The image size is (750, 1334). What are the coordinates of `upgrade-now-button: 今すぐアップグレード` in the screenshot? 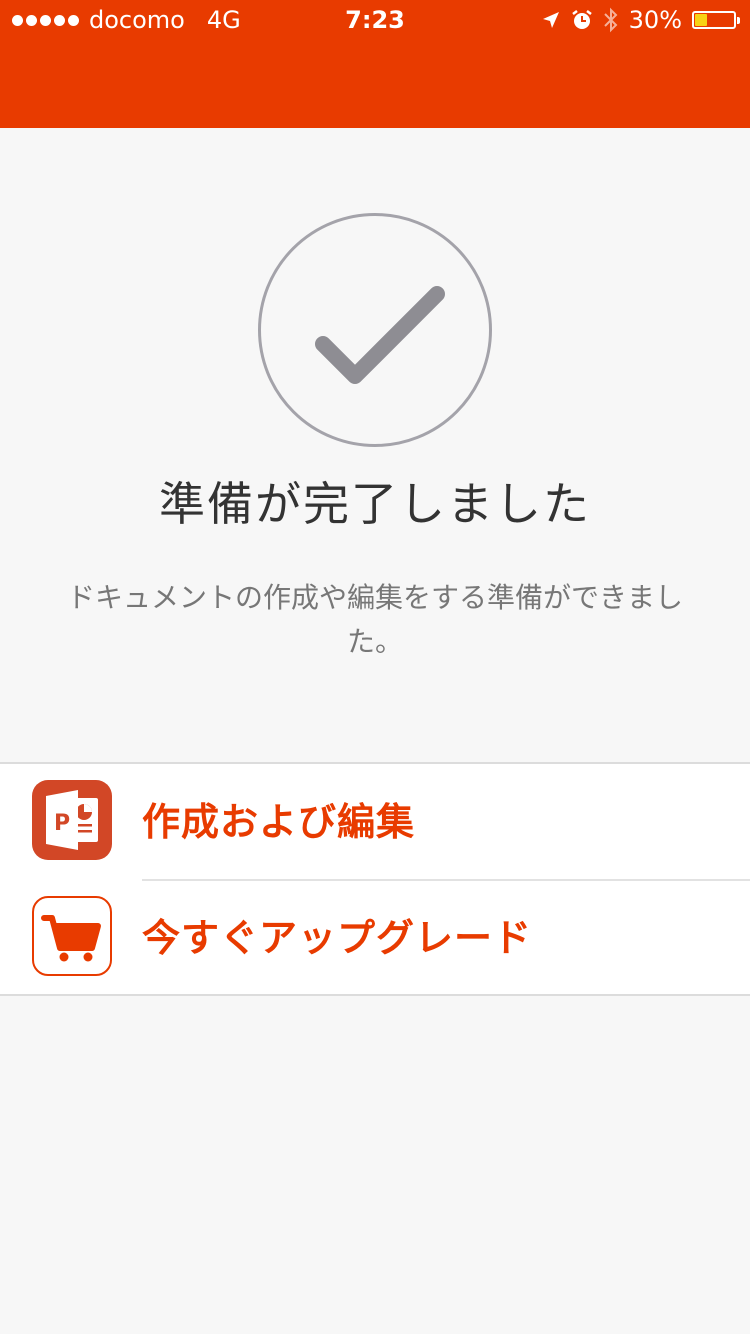 It's located at (375, 938).